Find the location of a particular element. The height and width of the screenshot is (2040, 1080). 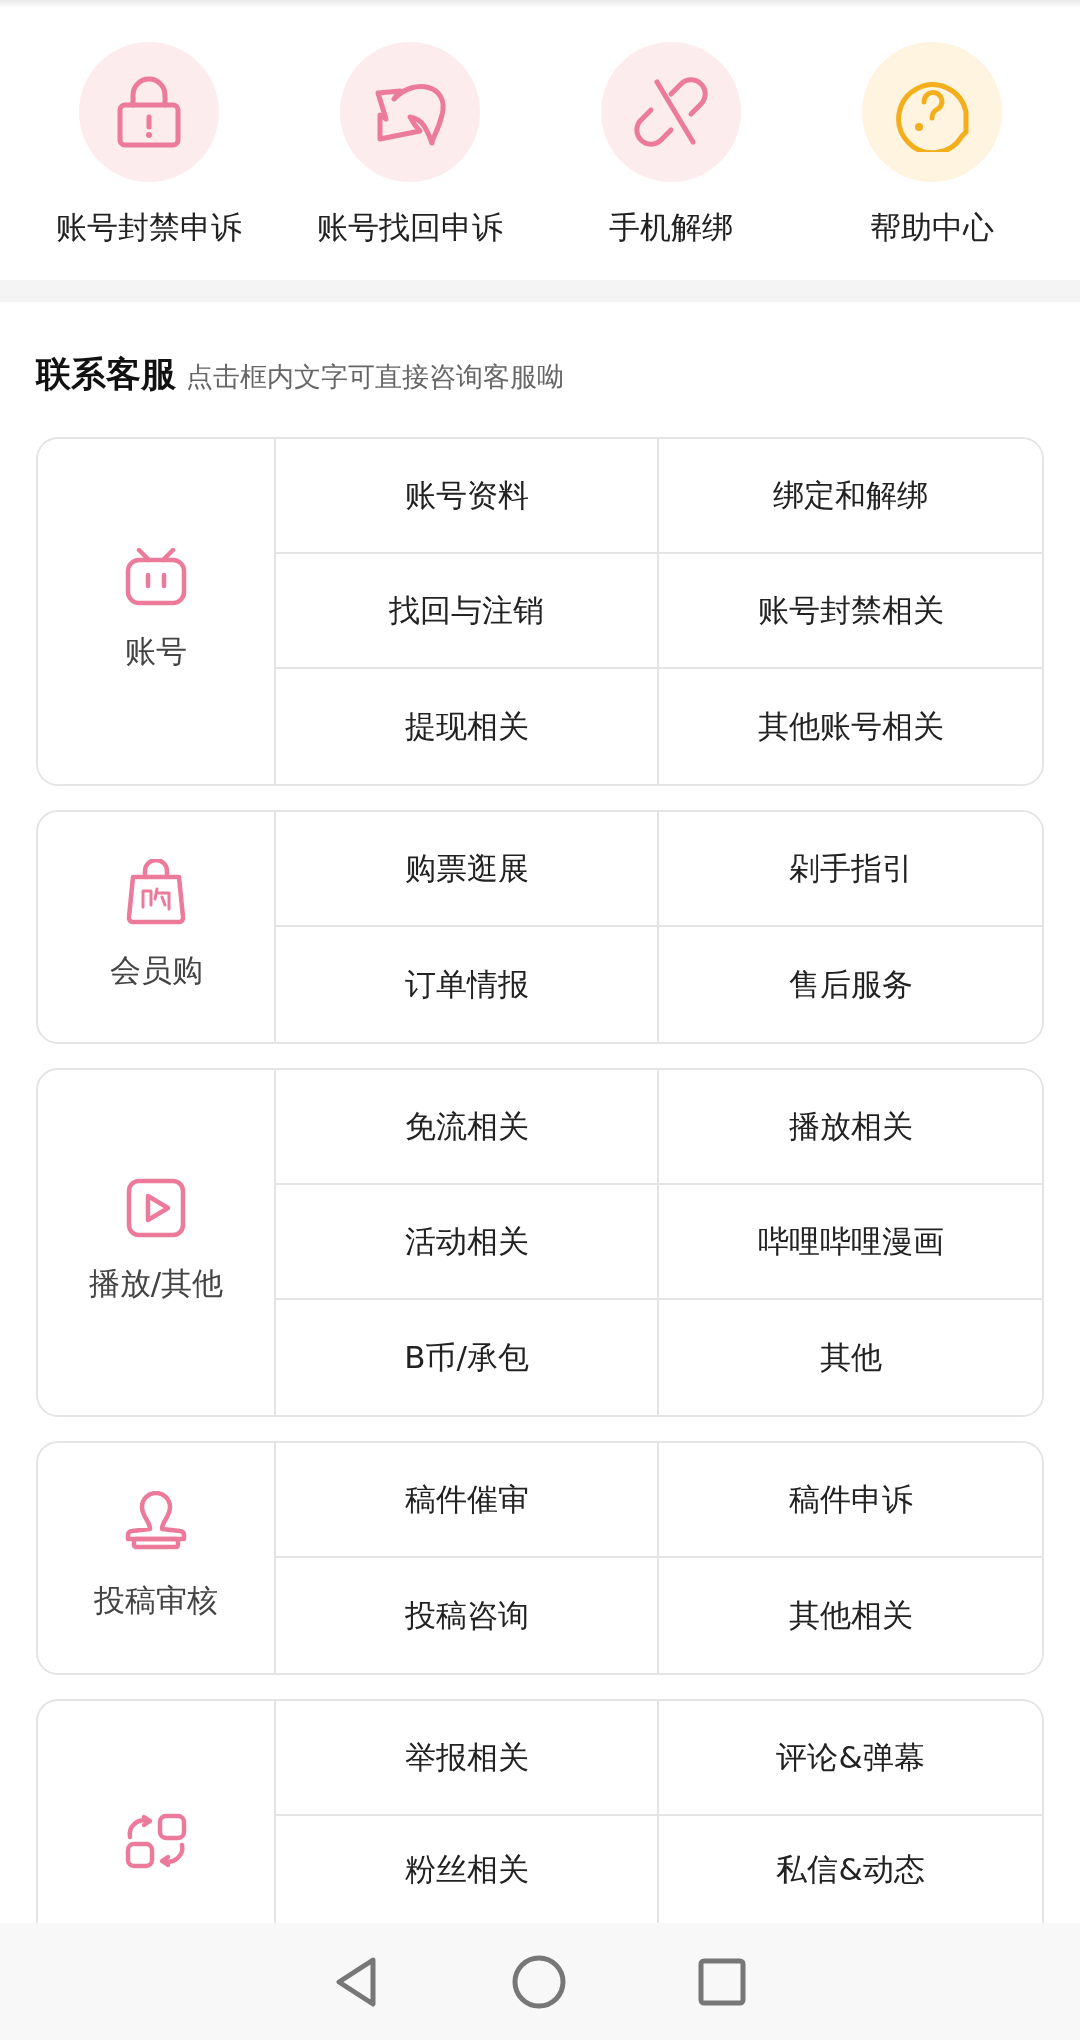

recents-button is located at coordinates (722, 1981).